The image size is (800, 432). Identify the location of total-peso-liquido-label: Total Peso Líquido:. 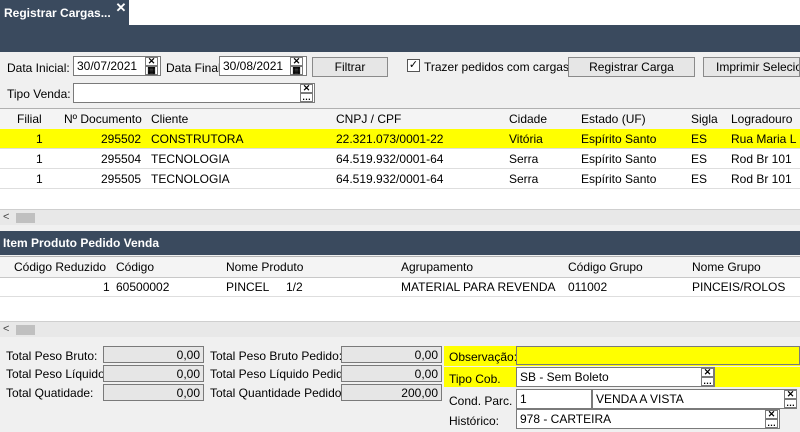
(57, 374).